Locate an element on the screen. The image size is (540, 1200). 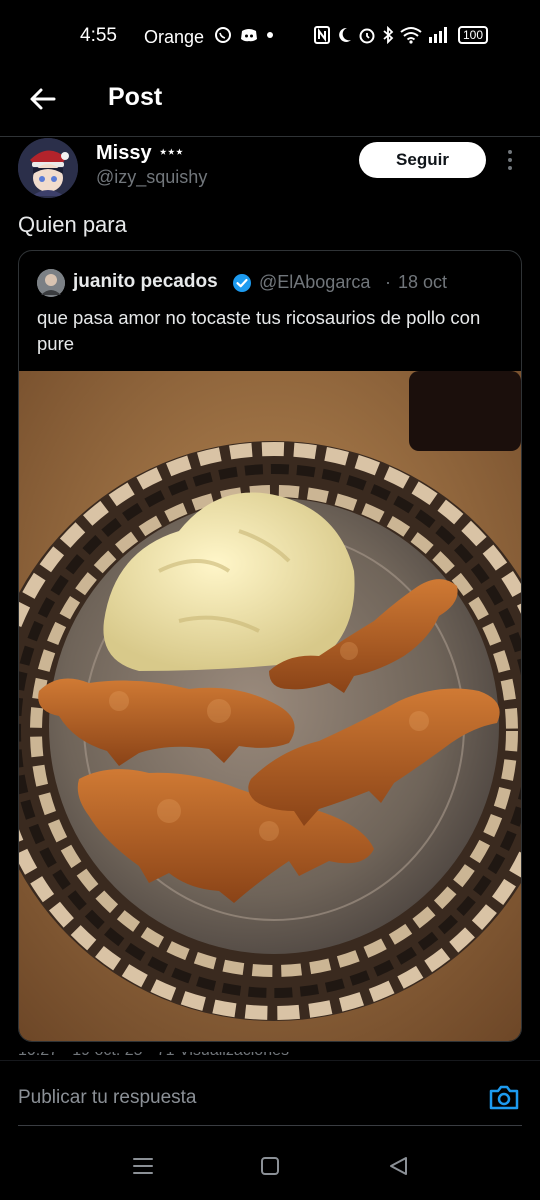
wifi-icon is located at coordinates (411, 35).